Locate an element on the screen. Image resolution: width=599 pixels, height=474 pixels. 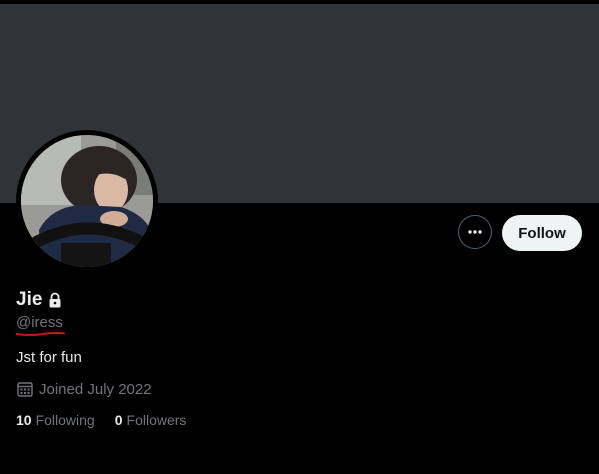
avatar is located at coordinates (87, 201).